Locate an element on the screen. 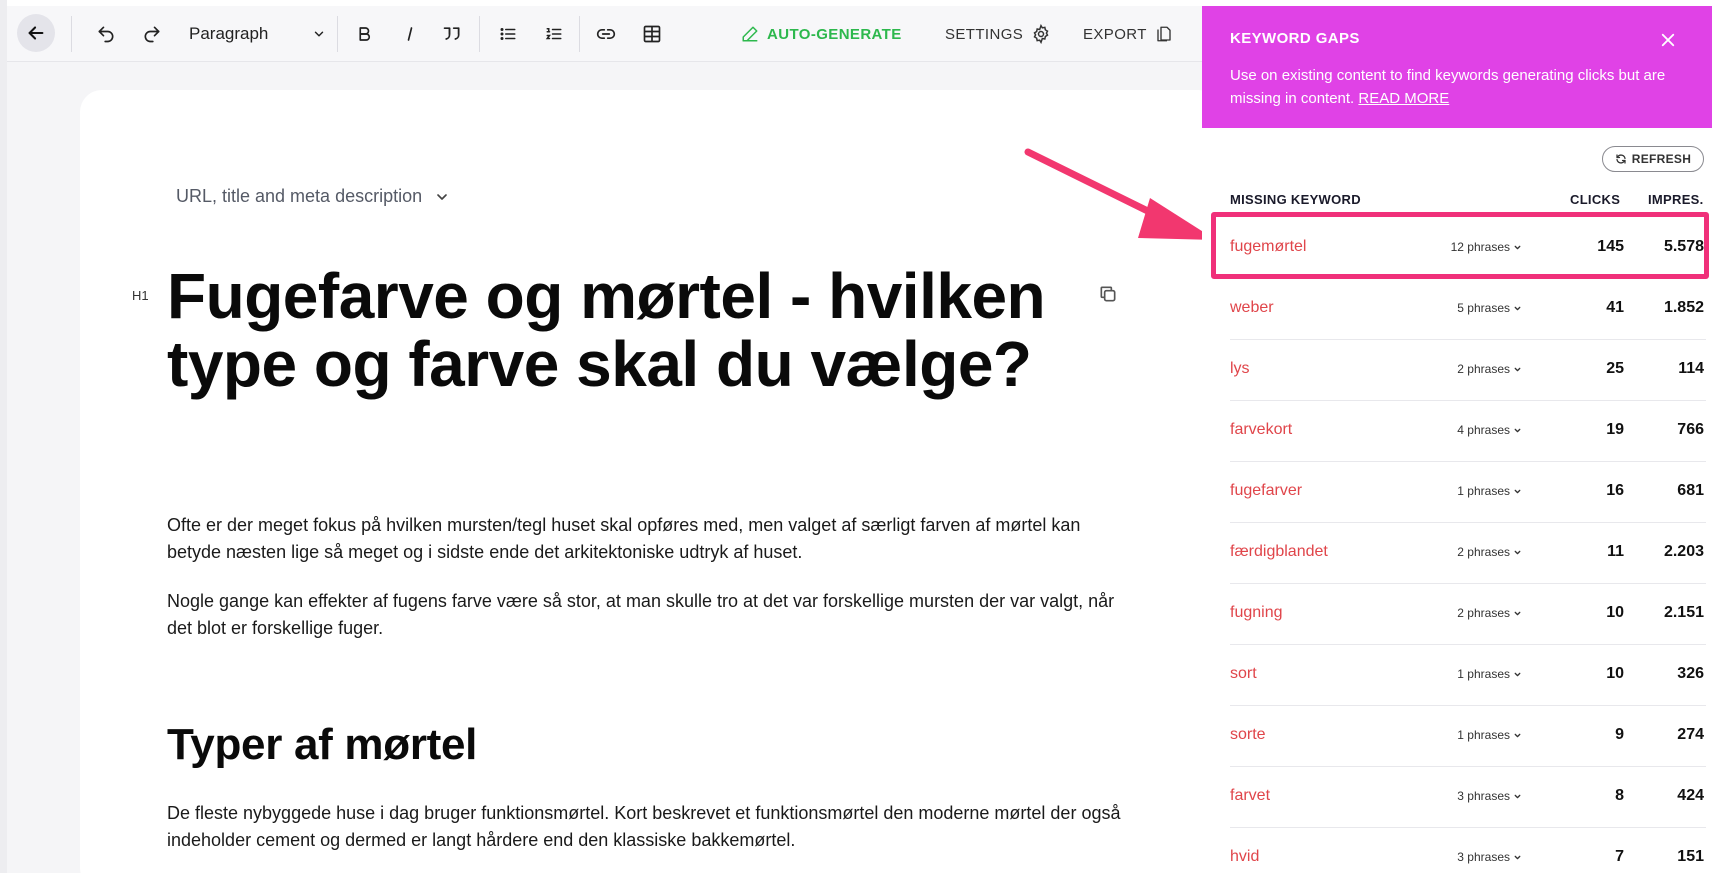 This screenshot has width=1712, height=873. export-label: EXPORT is located at coordinates (1115, 34).